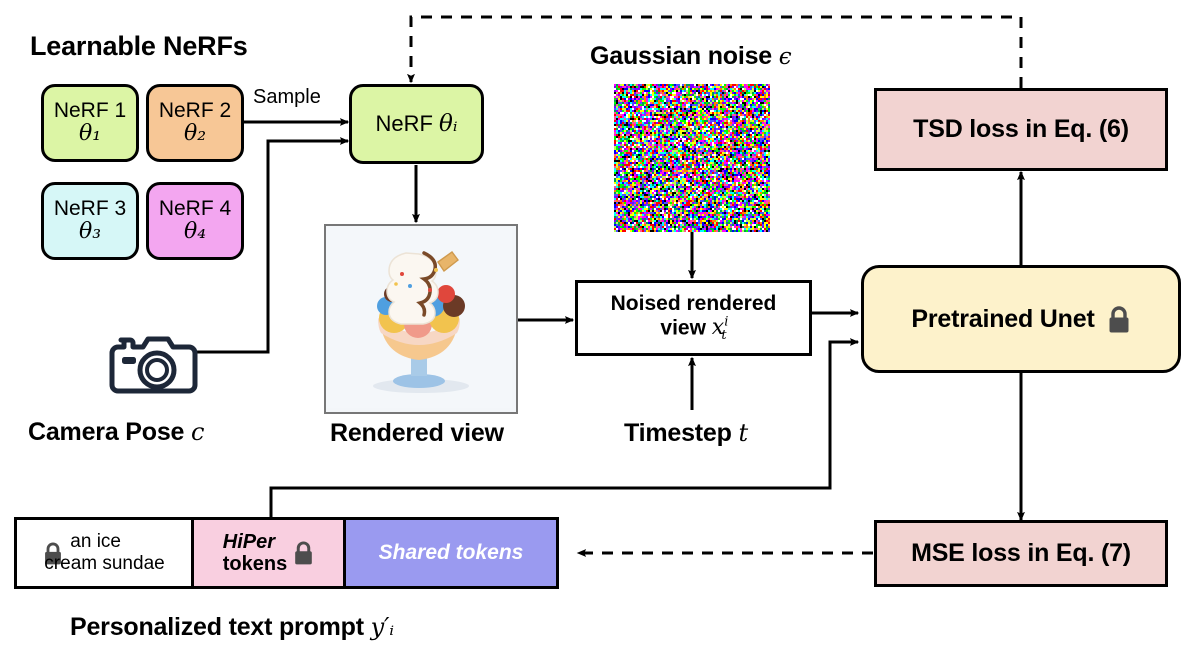 The width and height of the screenshot is (1200, 668). I want to click on tsd-loss-label: TSD loss in Eq. (6), so click(1021, 129).